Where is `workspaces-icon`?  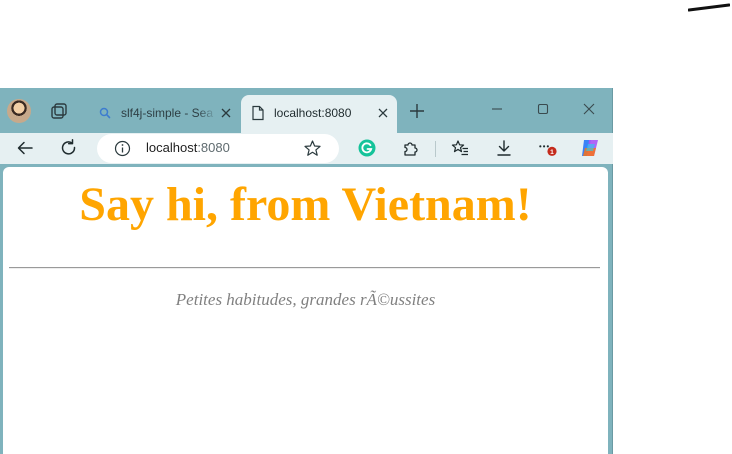
workspaces-icon is located at coordinates (59, 111).